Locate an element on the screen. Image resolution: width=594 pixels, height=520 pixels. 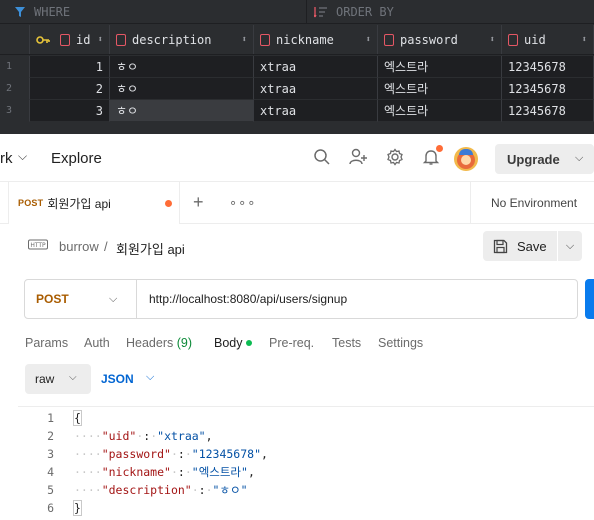
body-format-select: JSON is located at coordinates (117, 379).